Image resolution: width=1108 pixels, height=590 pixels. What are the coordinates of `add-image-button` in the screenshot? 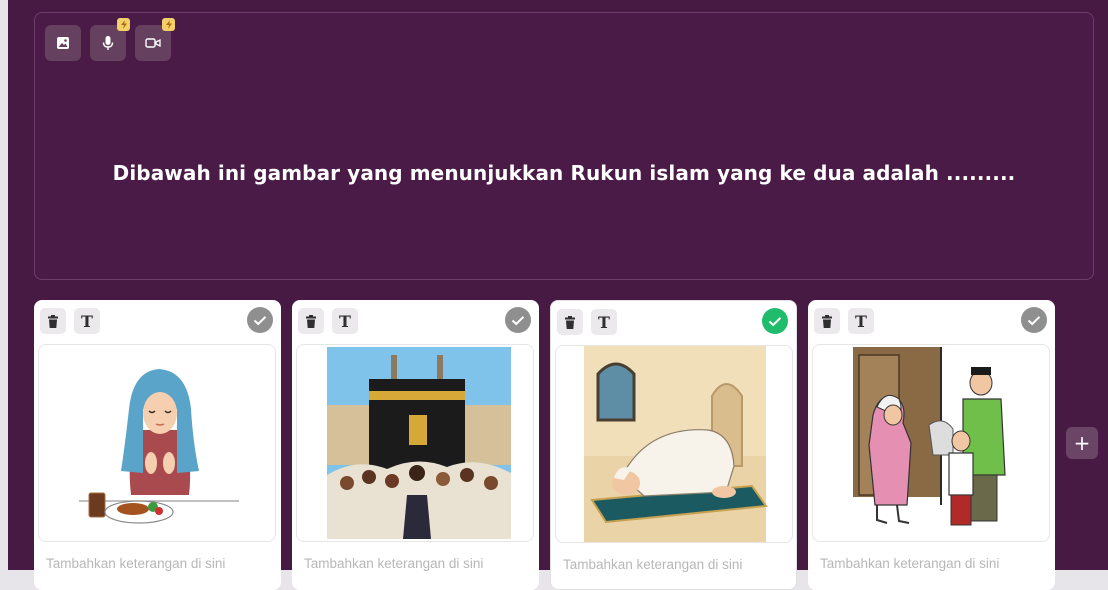 It's located at (63, 43).